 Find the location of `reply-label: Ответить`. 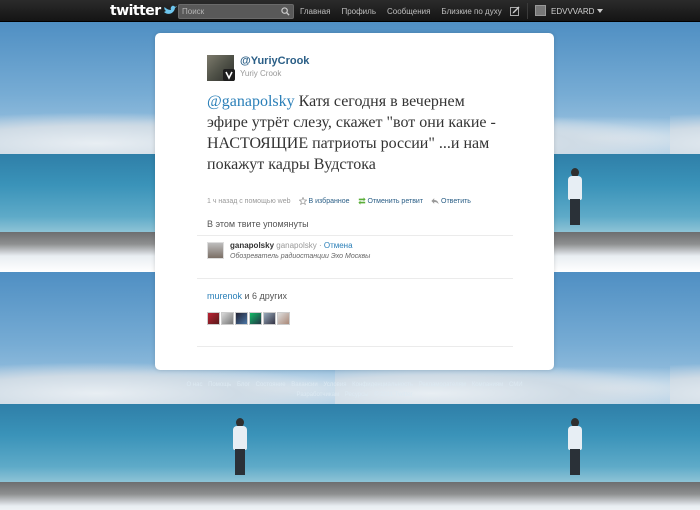

reply-label: Ответить is located at coordinates (456, 201).